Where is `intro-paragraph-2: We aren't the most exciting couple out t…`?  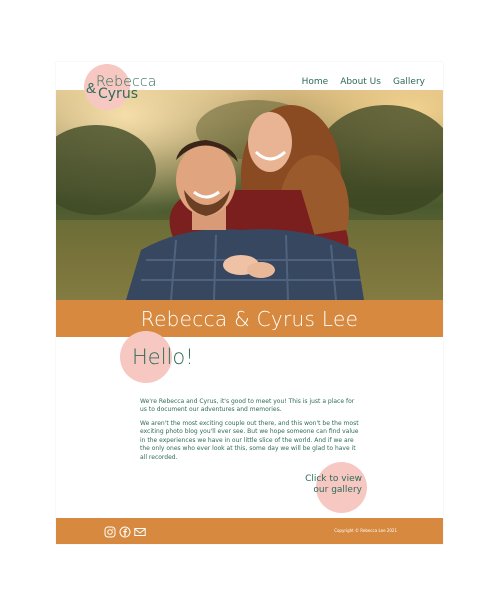
intro-paragraph-2: We aren't the most exciting couple out t… is located at coordinates (249, 440).